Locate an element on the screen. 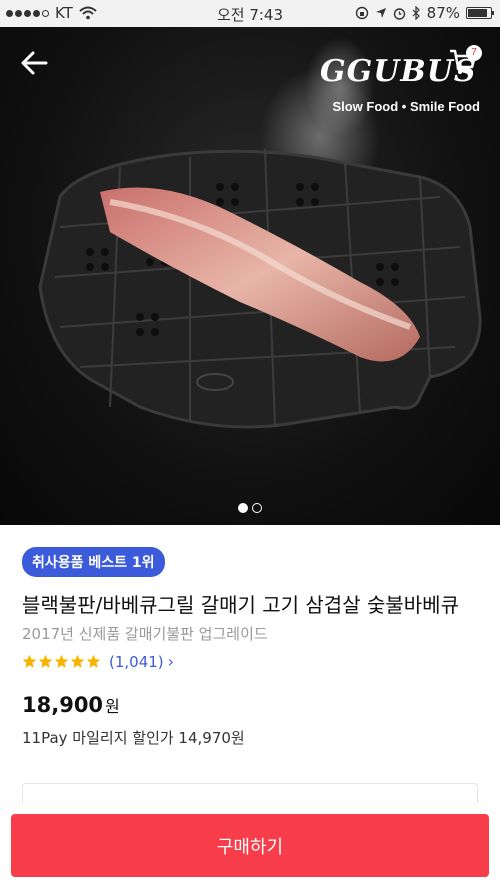 The height and width of the screenshot is (889, 500). price-unit: 원 is located at coordinates (112, 706).